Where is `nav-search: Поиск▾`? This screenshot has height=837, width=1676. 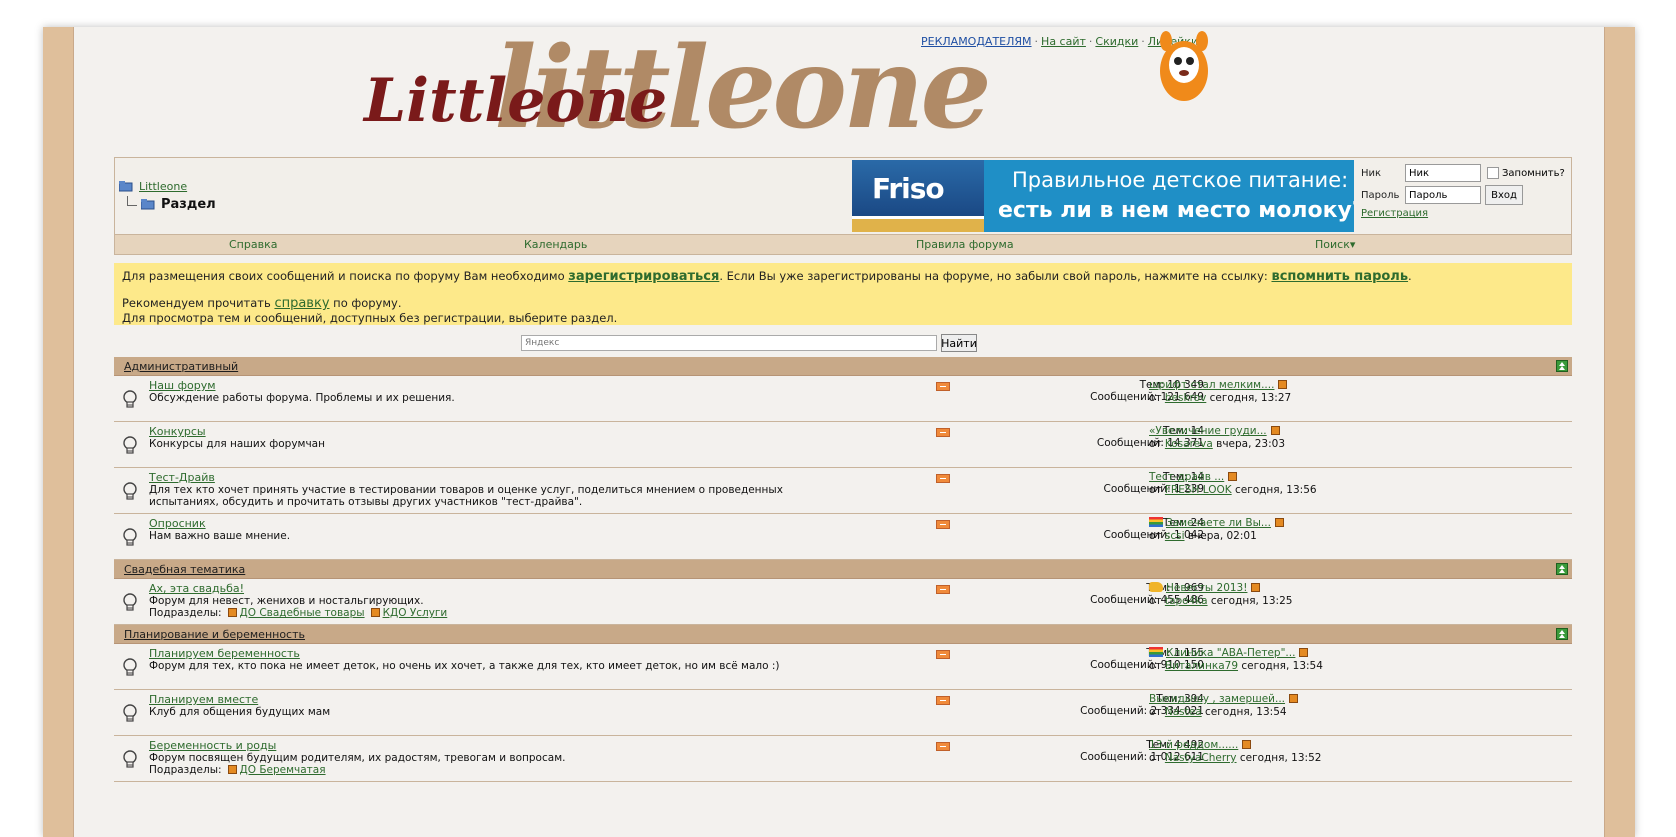
nav-search: Поиск▾ is located at coordinates (1335, 244).